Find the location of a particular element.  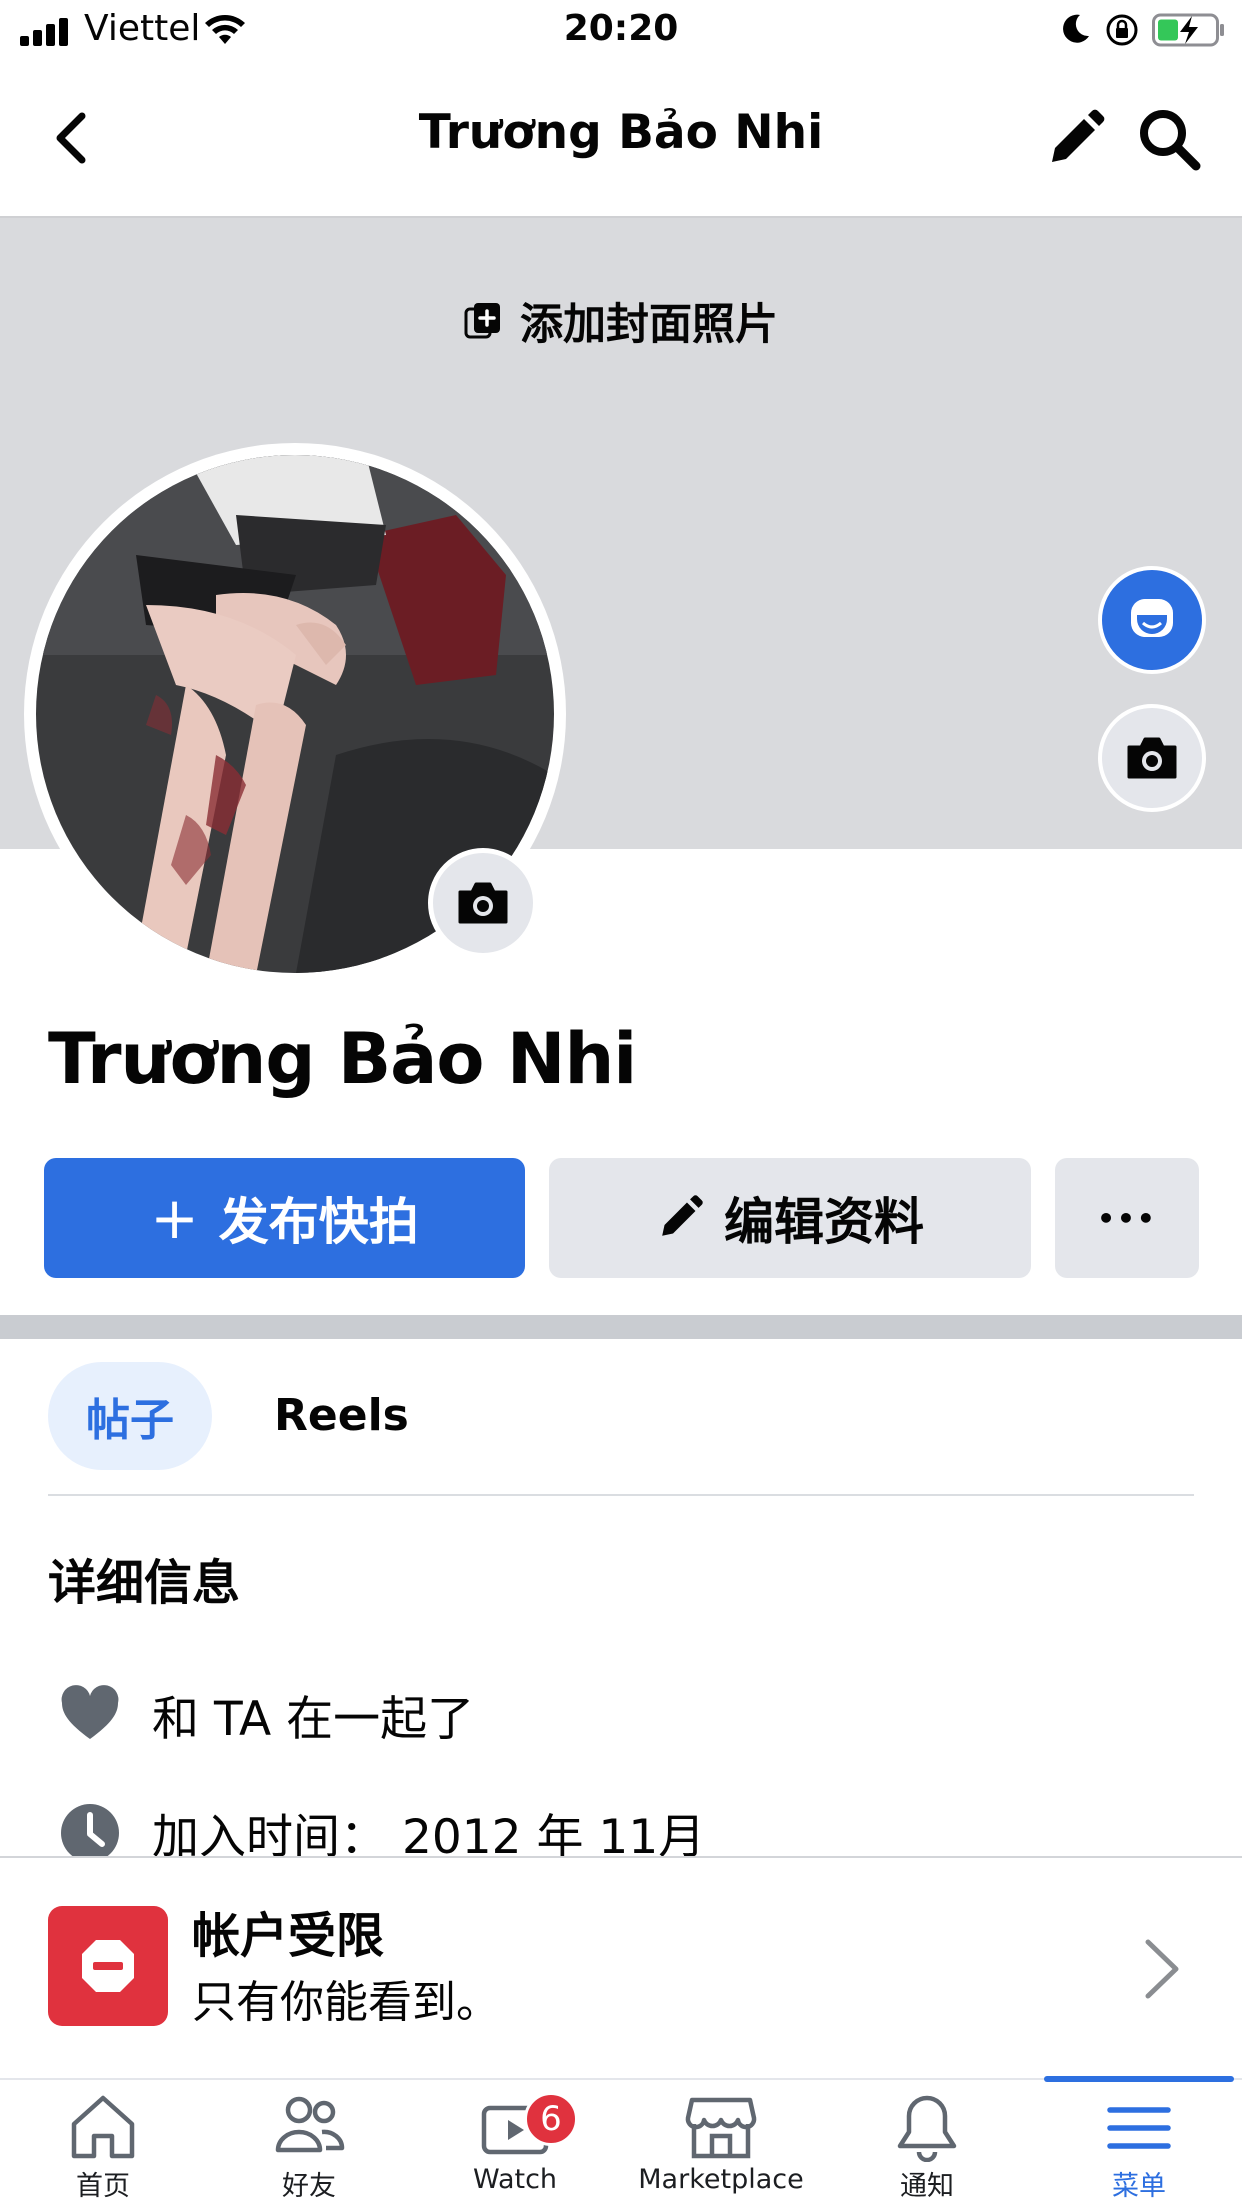

avatar-button is located at coordinates (1152, 620).